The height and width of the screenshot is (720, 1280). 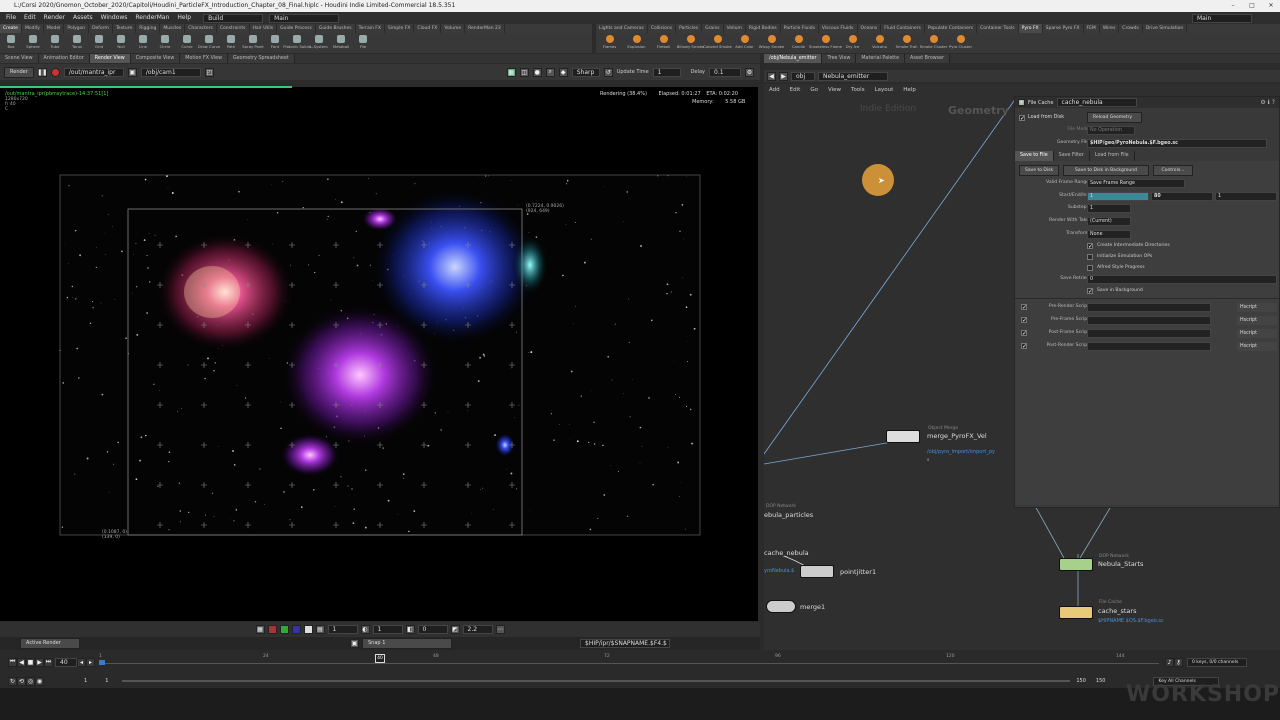 What do you see at coordinates (1024, 307) in the screenshot?
I see `pre-render-checkbox: ✓` at bounding box center [1024, 307].